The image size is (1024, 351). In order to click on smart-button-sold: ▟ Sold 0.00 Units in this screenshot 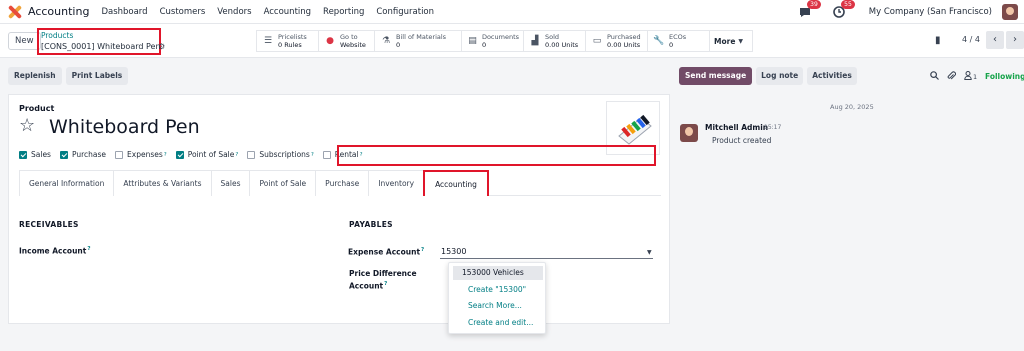, I will do `click(555, 41)`.